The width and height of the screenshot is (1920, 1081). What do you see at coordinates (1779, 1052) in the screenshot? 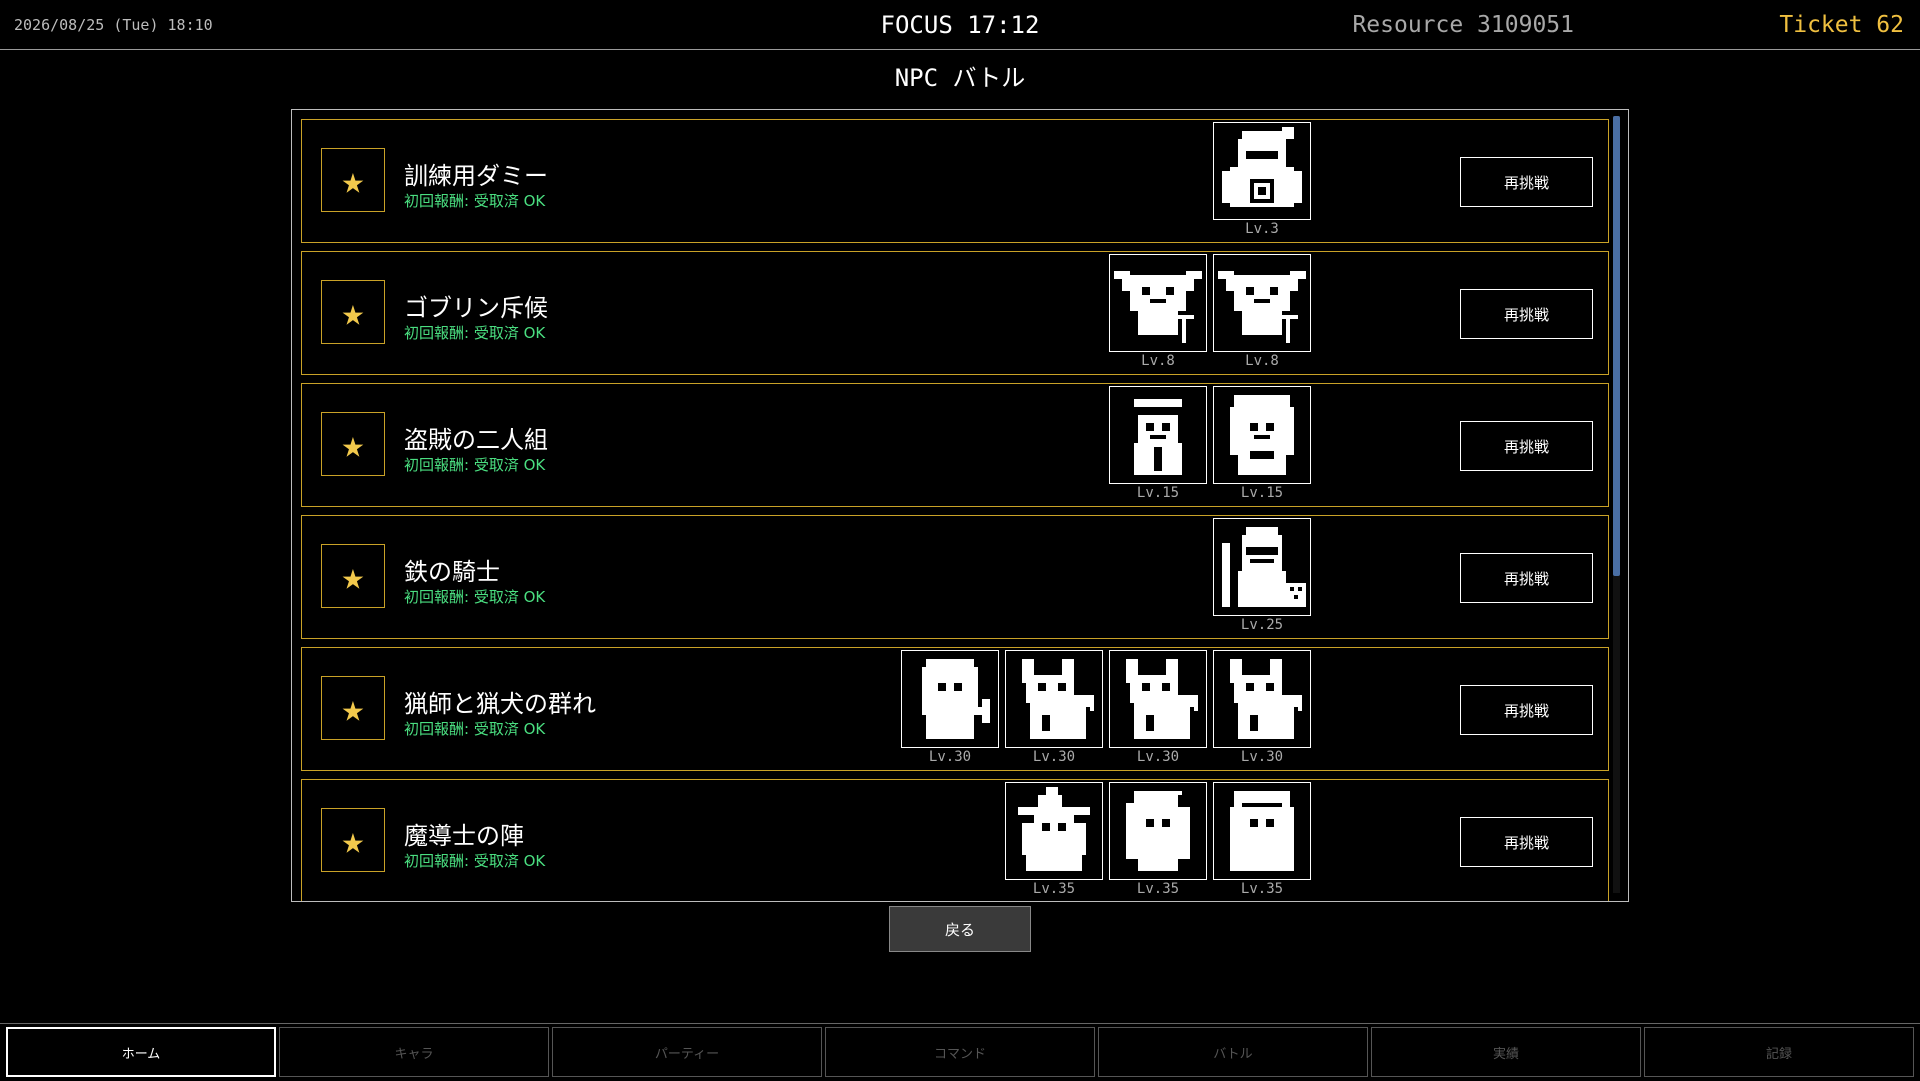
I see `tab-records: 記録` at bounding box center [1779, 1052].